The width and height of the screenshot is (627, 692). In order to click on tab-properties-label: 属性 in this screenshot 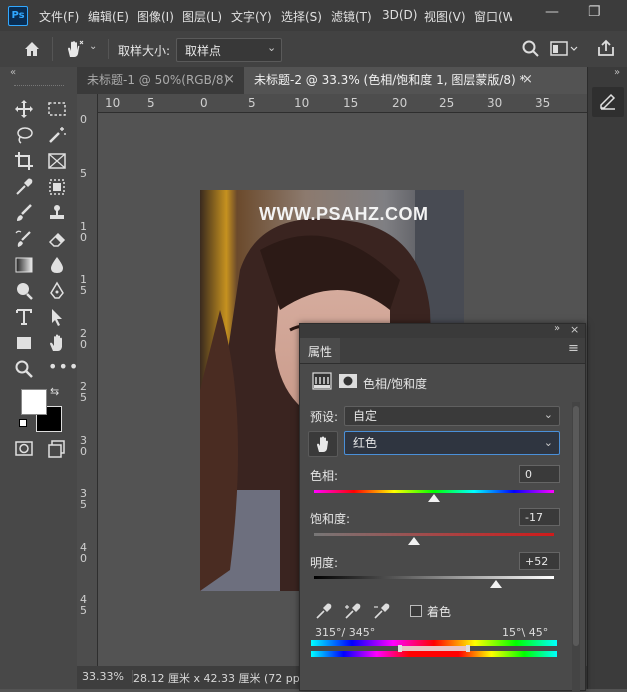, I will do `click(320, 352)`.